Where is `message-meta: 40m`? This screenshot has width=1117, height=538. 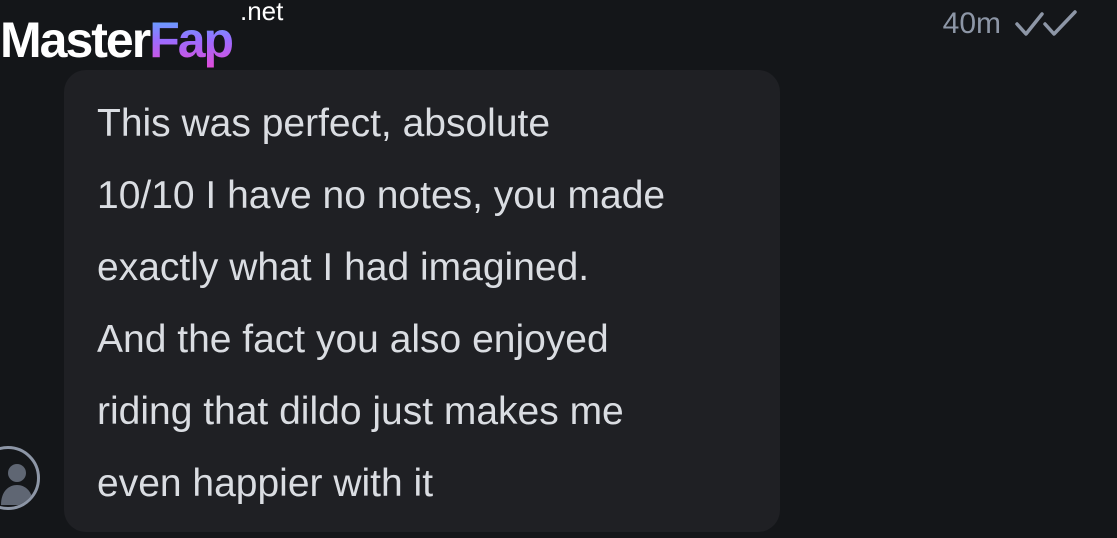
message-meta: 40m is located at coordinates (1012, 24).